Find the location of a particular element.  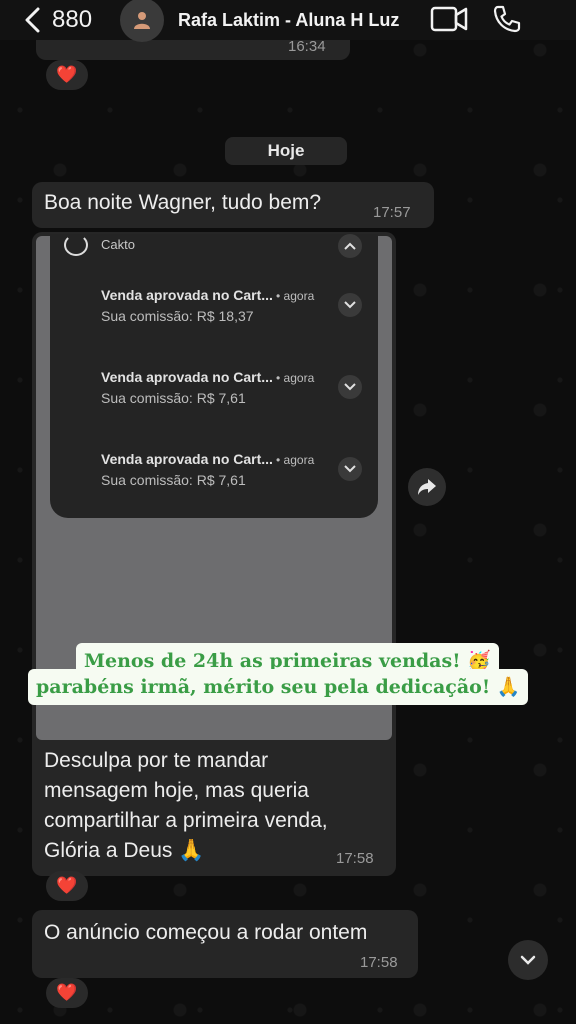

phone-call-icon is located at coordinates (507, 19).